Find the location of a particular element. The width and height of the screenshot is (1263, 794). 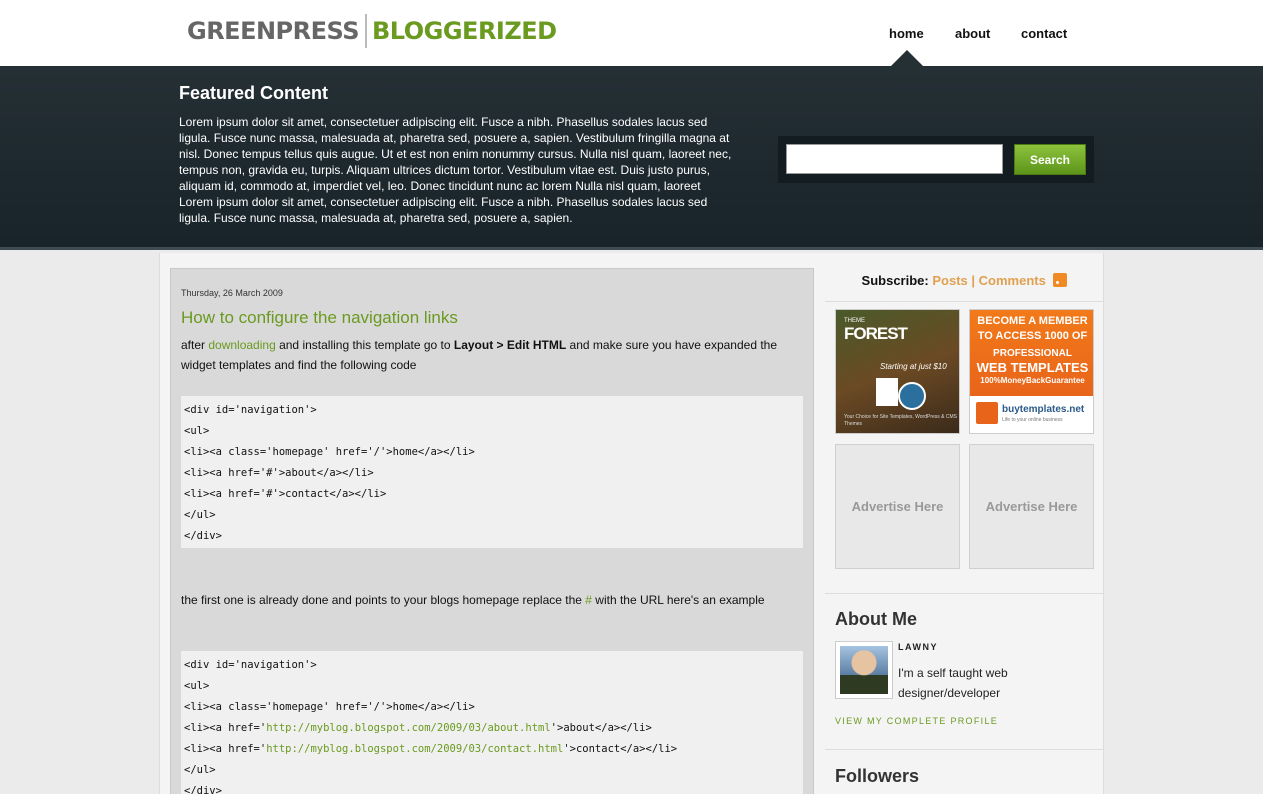

code-text: '>about</a></li> is located at coordinates (601, 728).